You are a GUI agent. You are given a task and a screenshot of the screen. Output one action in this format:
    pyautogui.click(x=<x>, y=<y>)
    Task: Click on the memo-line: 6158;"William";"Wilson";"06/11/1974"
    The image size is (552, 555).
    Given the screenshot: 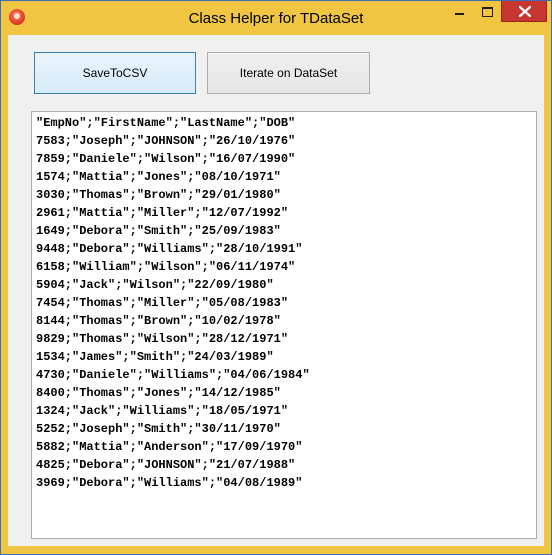 What is the action you would take?
    pyautogui.click(x=166, y=267)
    